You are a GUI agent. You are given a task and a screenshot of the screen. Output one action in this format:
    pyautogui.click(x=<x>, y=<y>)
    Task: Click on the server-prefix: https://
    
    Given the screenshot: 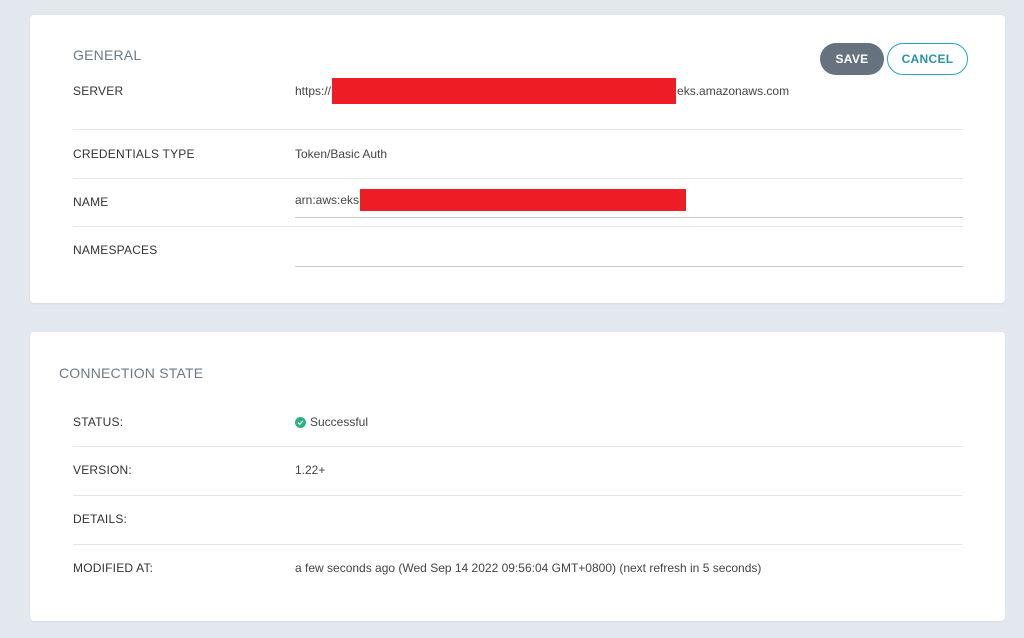 What is the action you would take?
    pyautogui.click(x=313, y=91)
    